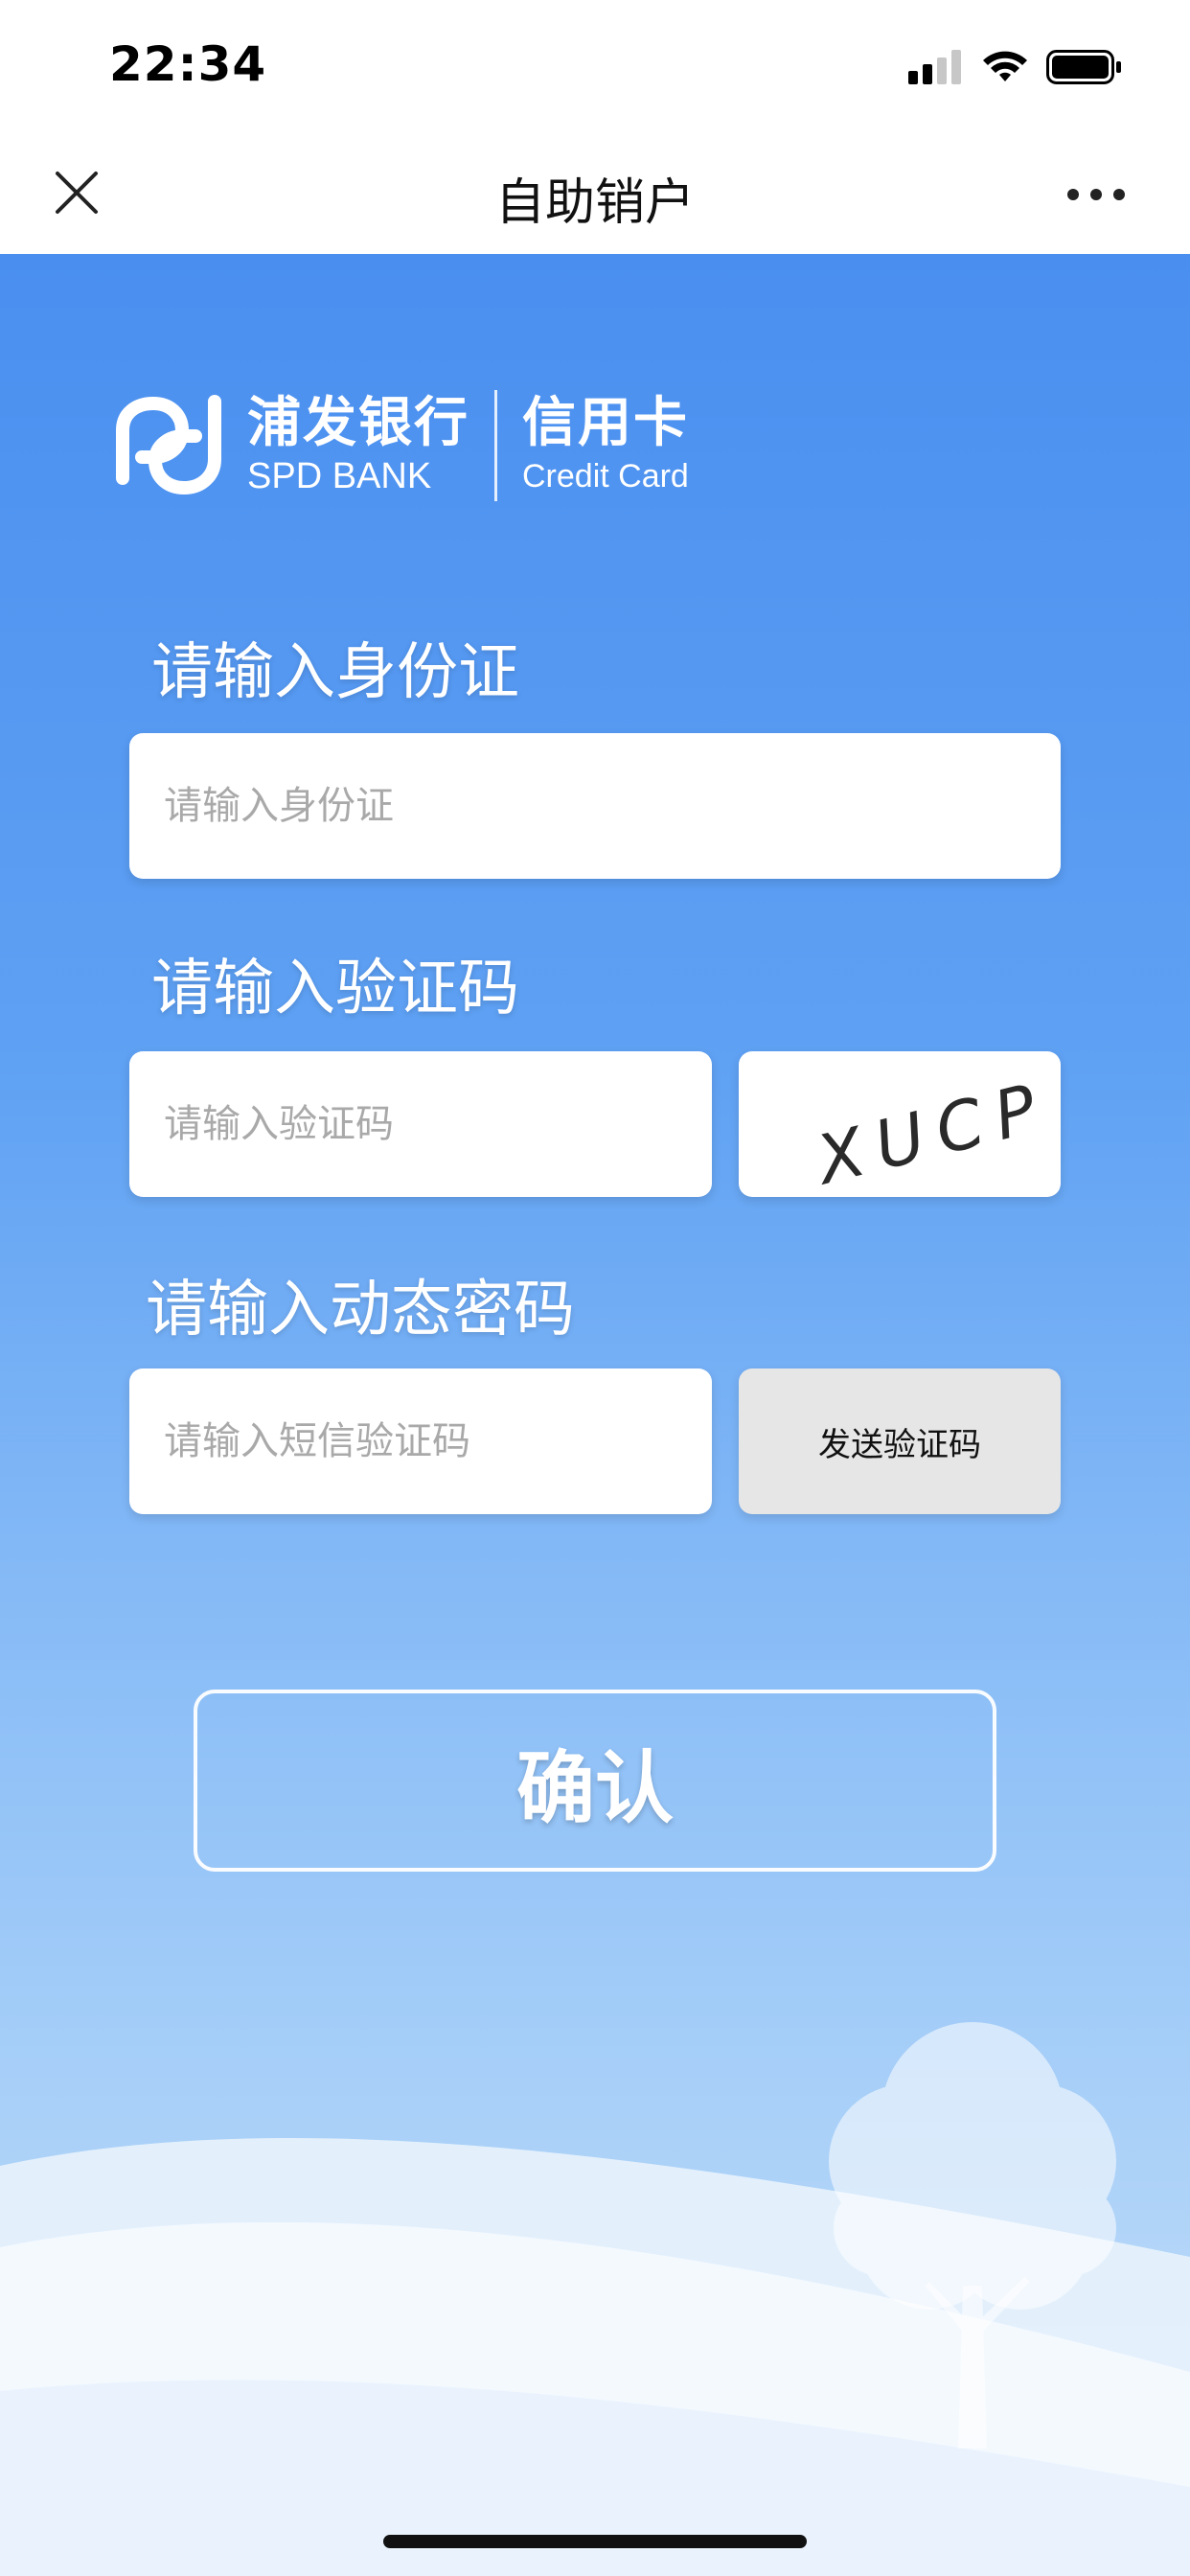 The width and height of the screenshot is (1190, 2576). Describe the element at coordinates (935, 67) in the screenshot. I see `cellular-signal-icon` at that location.